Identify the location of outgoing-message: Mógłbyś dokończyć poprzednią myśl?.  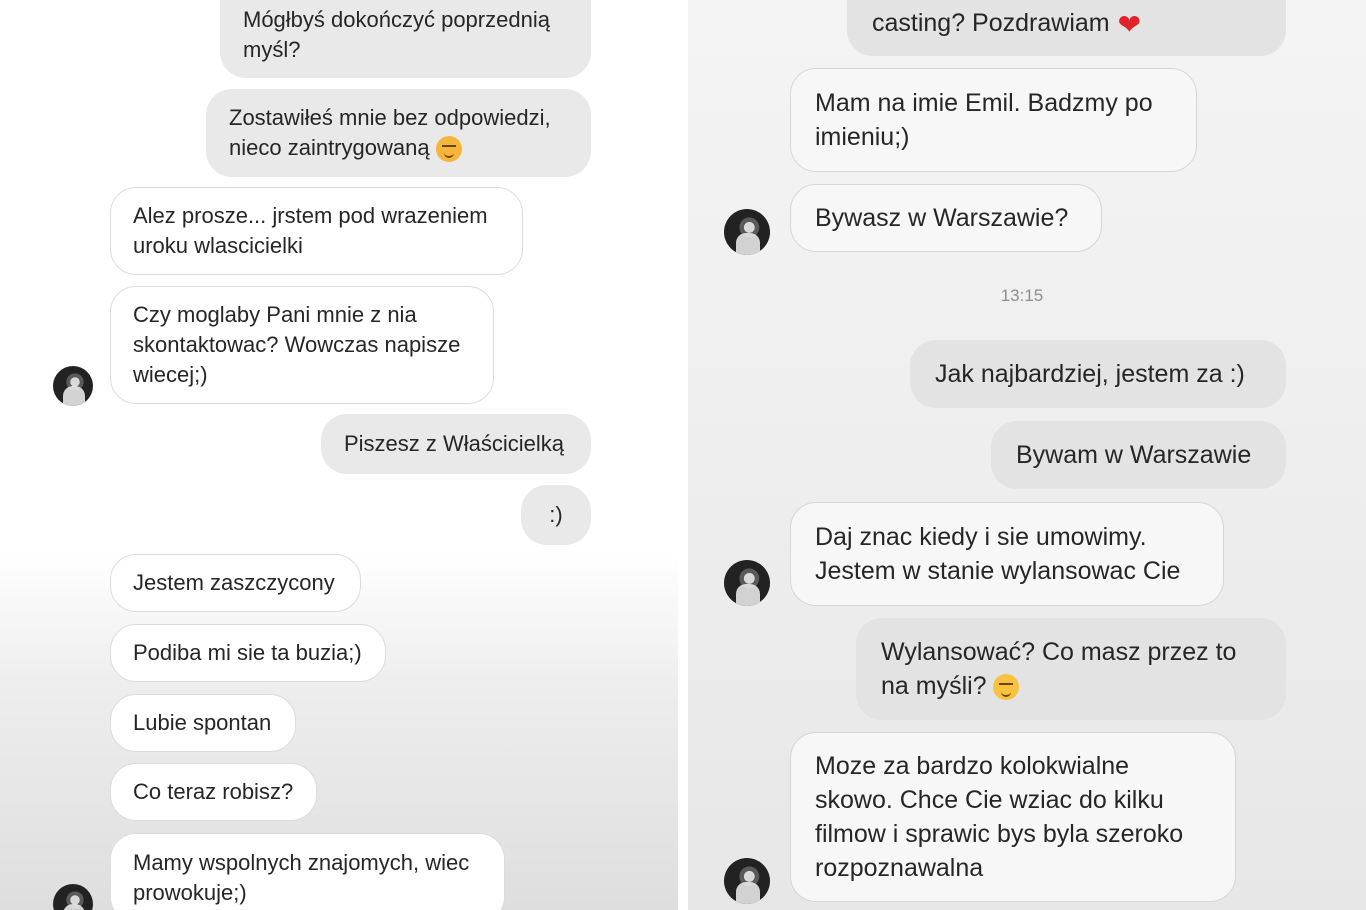
(405, 39).